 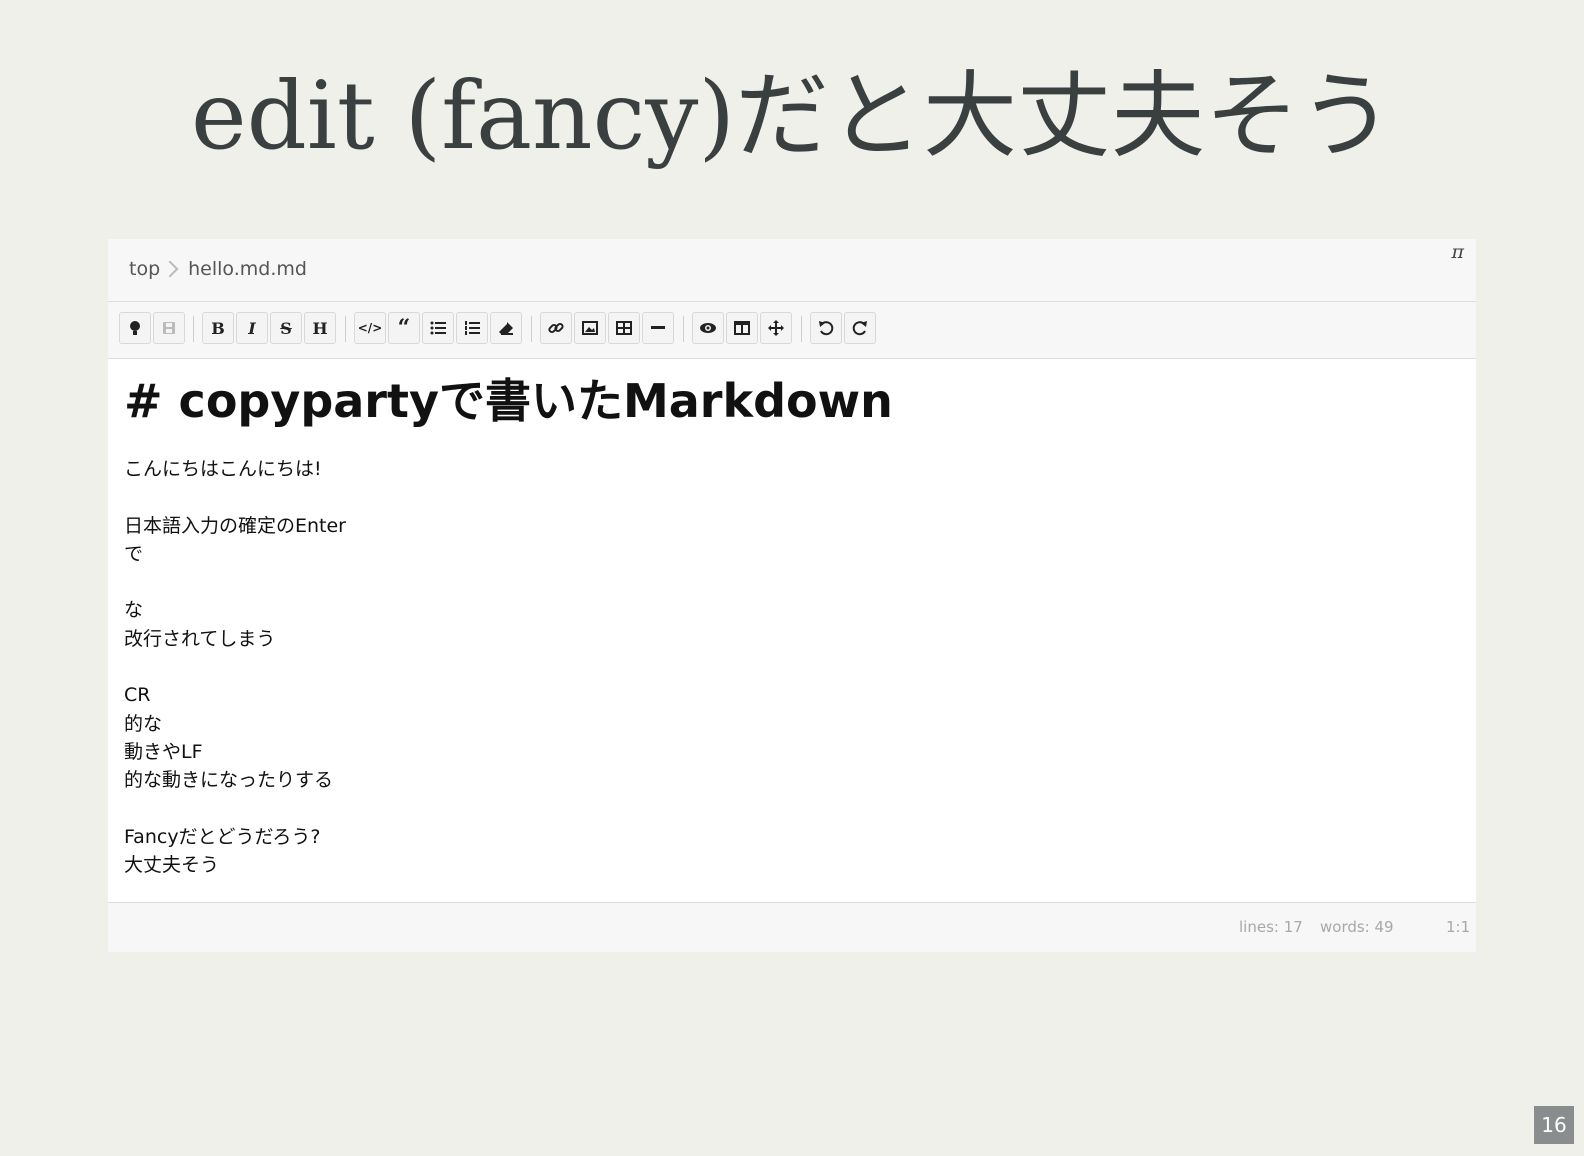 I want to click on image-button, so click(x=590, y=328).